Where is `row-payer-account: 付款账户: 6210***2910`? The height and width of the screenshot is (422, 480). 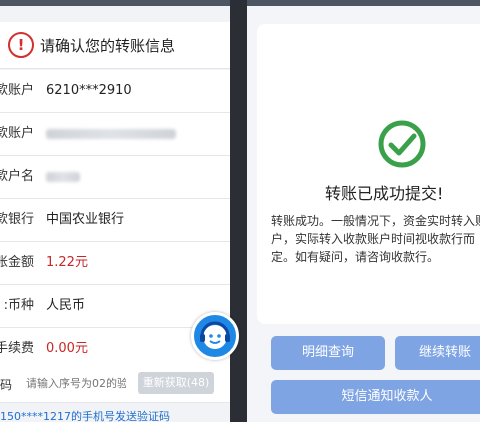
row-payer-account: 付款账户: 6210***2910 is located at coordinates (115, 91).